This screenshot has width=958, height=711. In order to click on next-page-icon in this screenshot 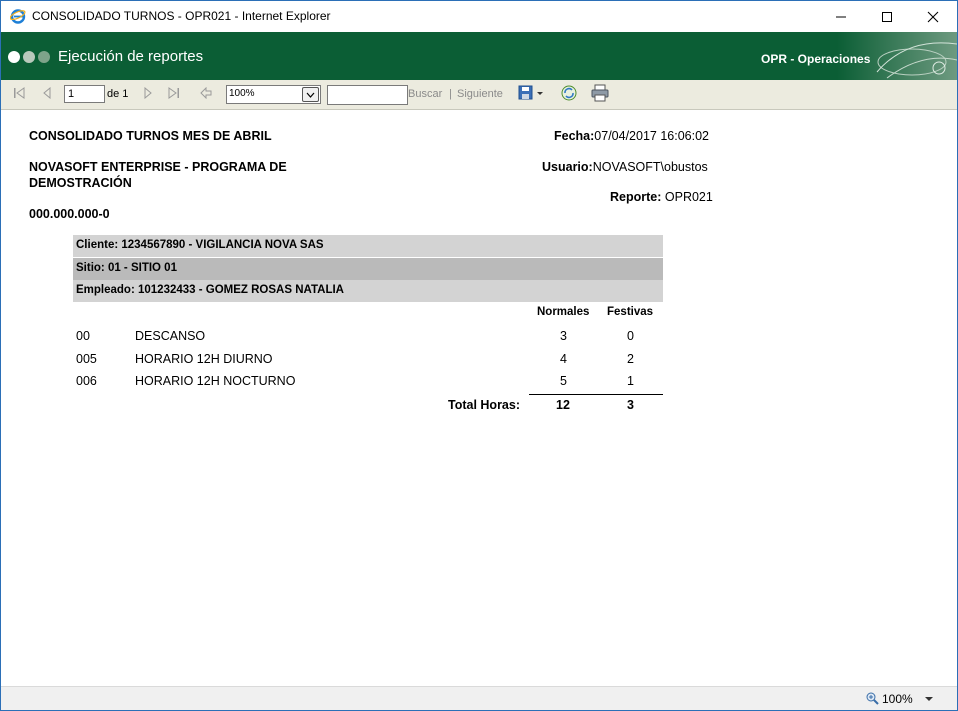, I will do `click(148, 93)`.